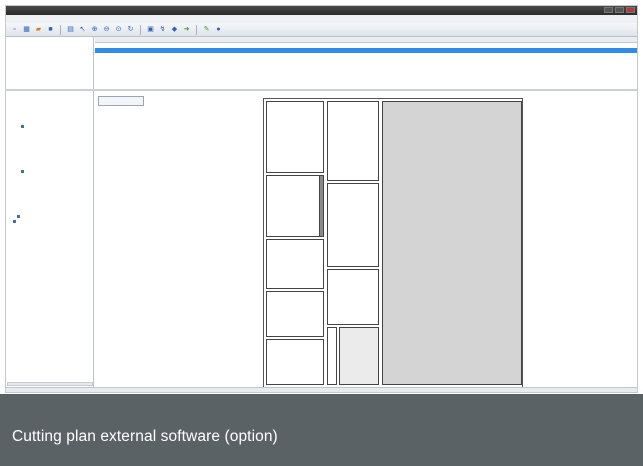  What do you see at coordinates (50, 63) in the screenshot?
I see `info-panel` at bounding box center [50, 63].